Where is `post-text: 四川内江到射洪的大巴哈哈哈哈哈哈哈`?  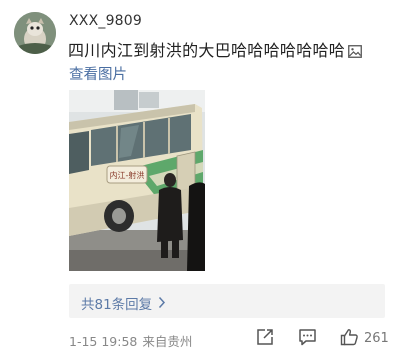
post-text: 四川内江到射洪的大巴哈哈哈哈哈哈哈 is located at coordinates (215, 49).